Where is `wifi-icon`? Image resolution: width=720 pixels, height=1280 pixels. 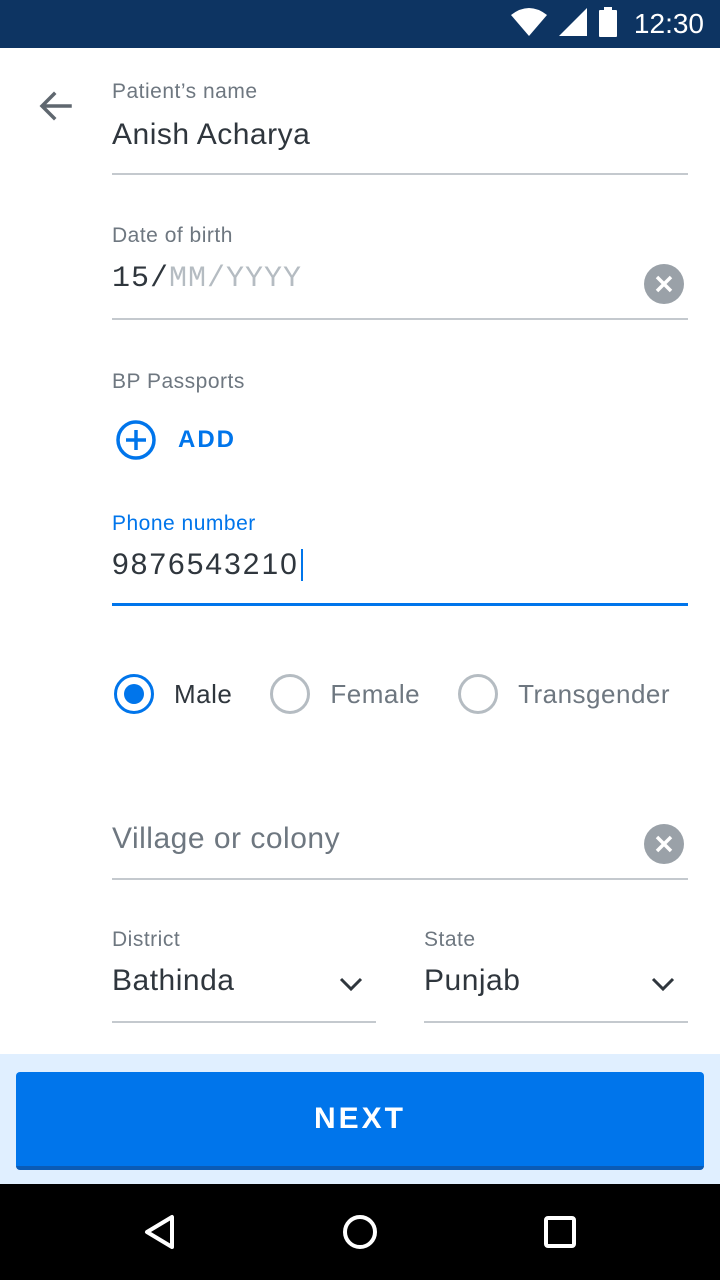
wifi-icon is located at coordinates (529, 24).